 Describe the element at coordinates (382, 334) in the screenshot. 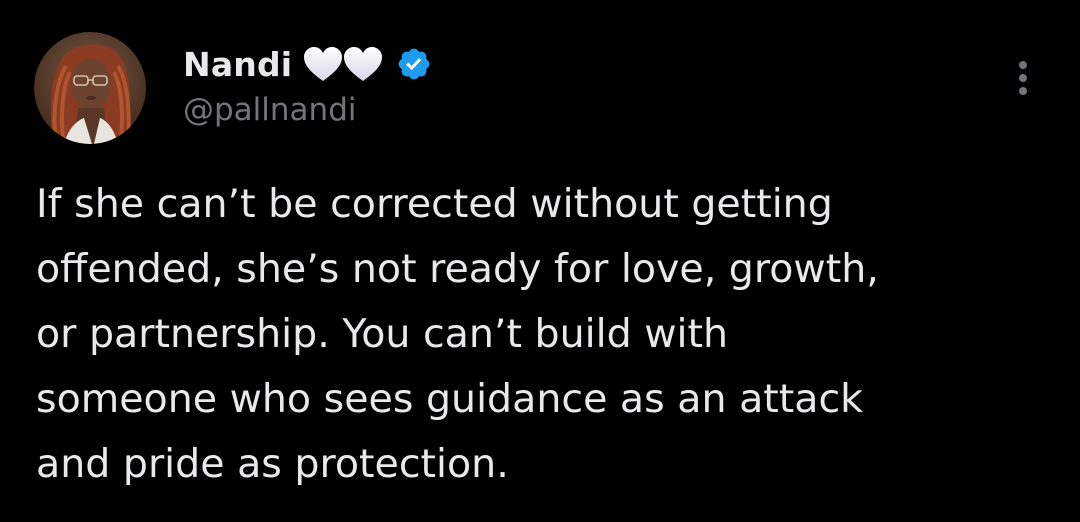

I see `tweet-text-line: or partnership. You can’t build with` at that location.